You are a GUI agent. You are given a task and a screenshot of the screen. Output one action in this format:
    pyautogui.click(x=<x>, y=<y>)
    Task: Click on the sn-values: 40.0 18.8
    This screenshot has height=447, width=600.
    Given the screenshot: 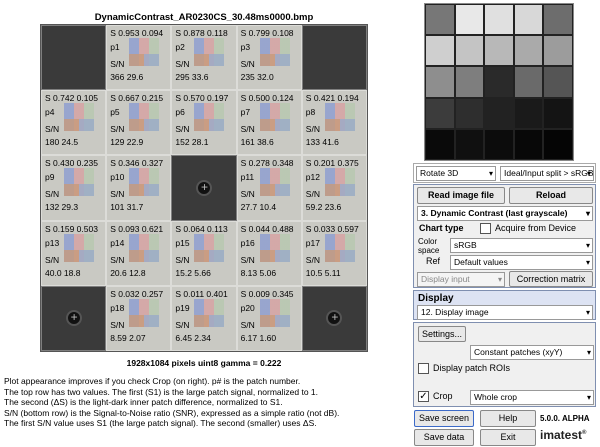 What is the action you would take?
    pyautogui.click(x=63, y=272)
    